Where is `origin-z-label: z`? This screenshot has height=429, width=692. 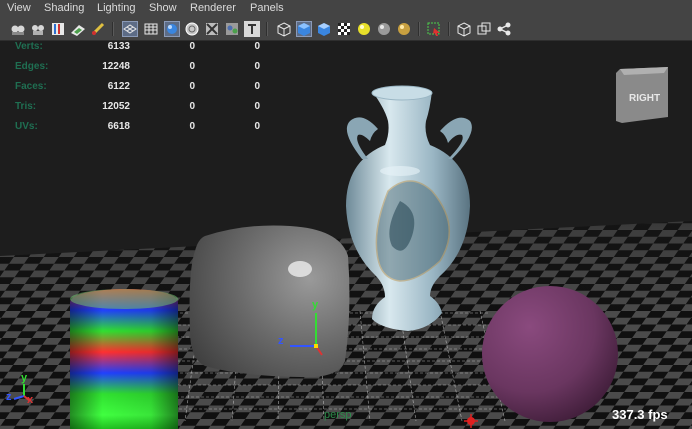 origin-z-label: z is located at coordinates (9, 397).